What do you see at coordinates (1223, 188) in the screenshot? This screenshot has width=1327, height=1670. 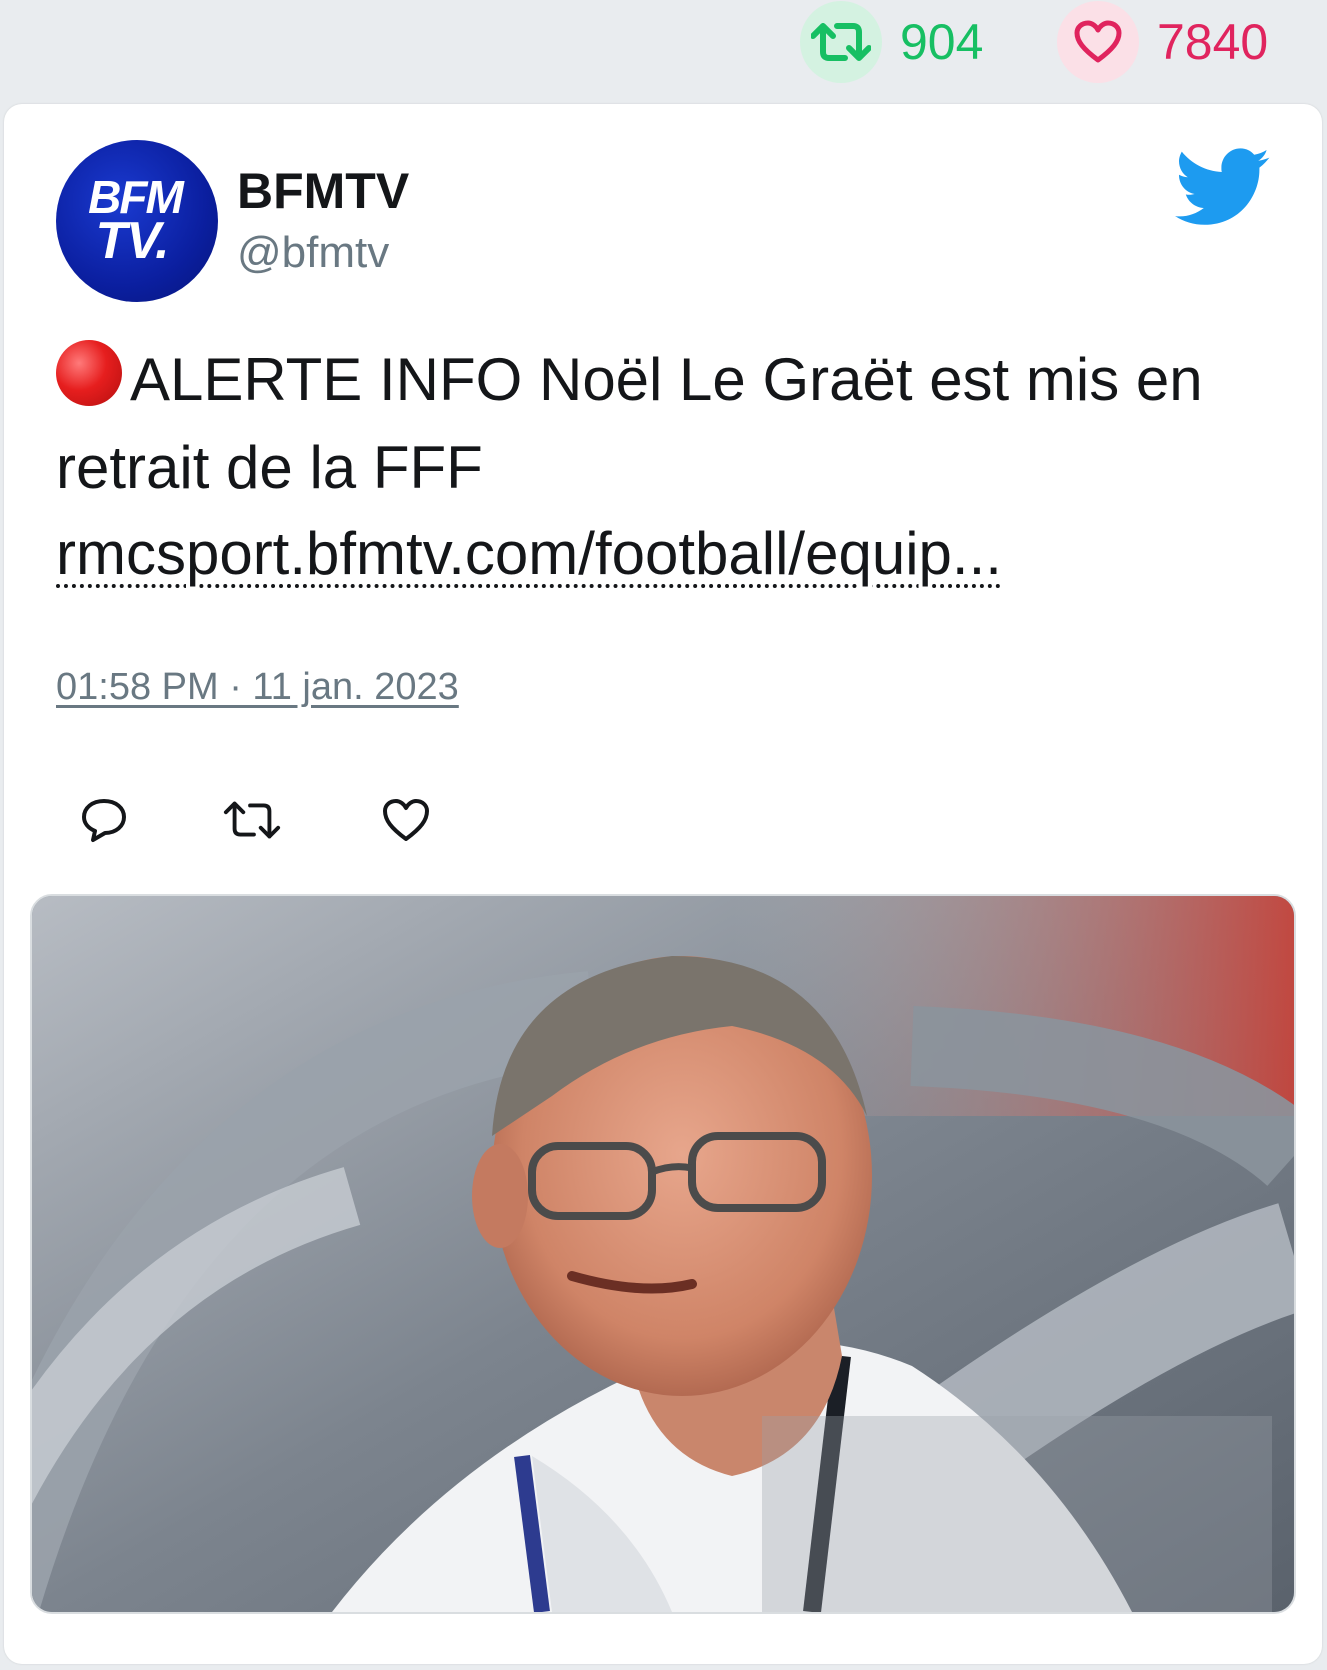 I see `twitter-bird-icon` at bounding box center [1223, 188].